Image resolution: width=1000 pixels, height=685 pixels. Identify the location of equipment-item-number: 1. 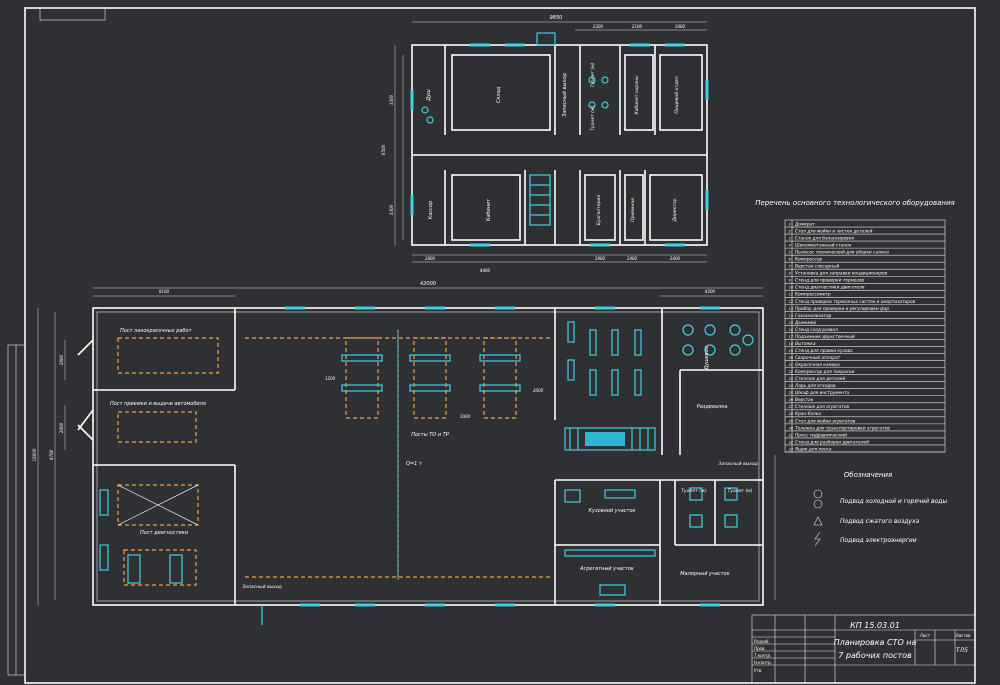
(790, 224).